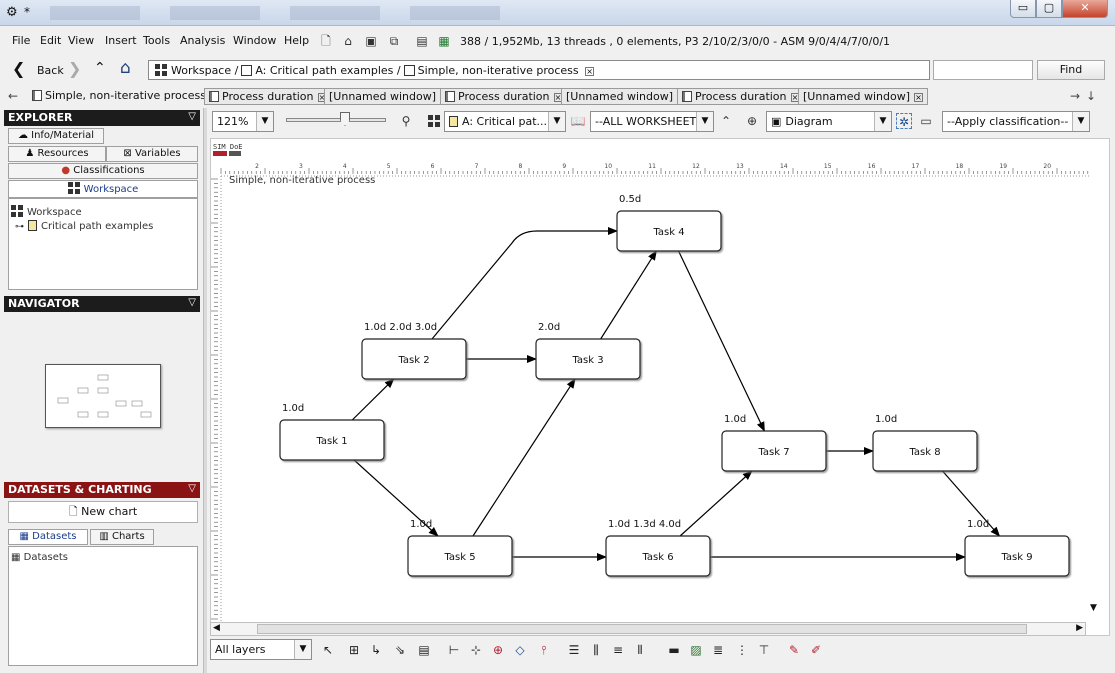 The image size is (1115, 673). Describe the element at coordinates (216, 628) in the screenshot. I see `scroll-left-icon: ◀` at that location.